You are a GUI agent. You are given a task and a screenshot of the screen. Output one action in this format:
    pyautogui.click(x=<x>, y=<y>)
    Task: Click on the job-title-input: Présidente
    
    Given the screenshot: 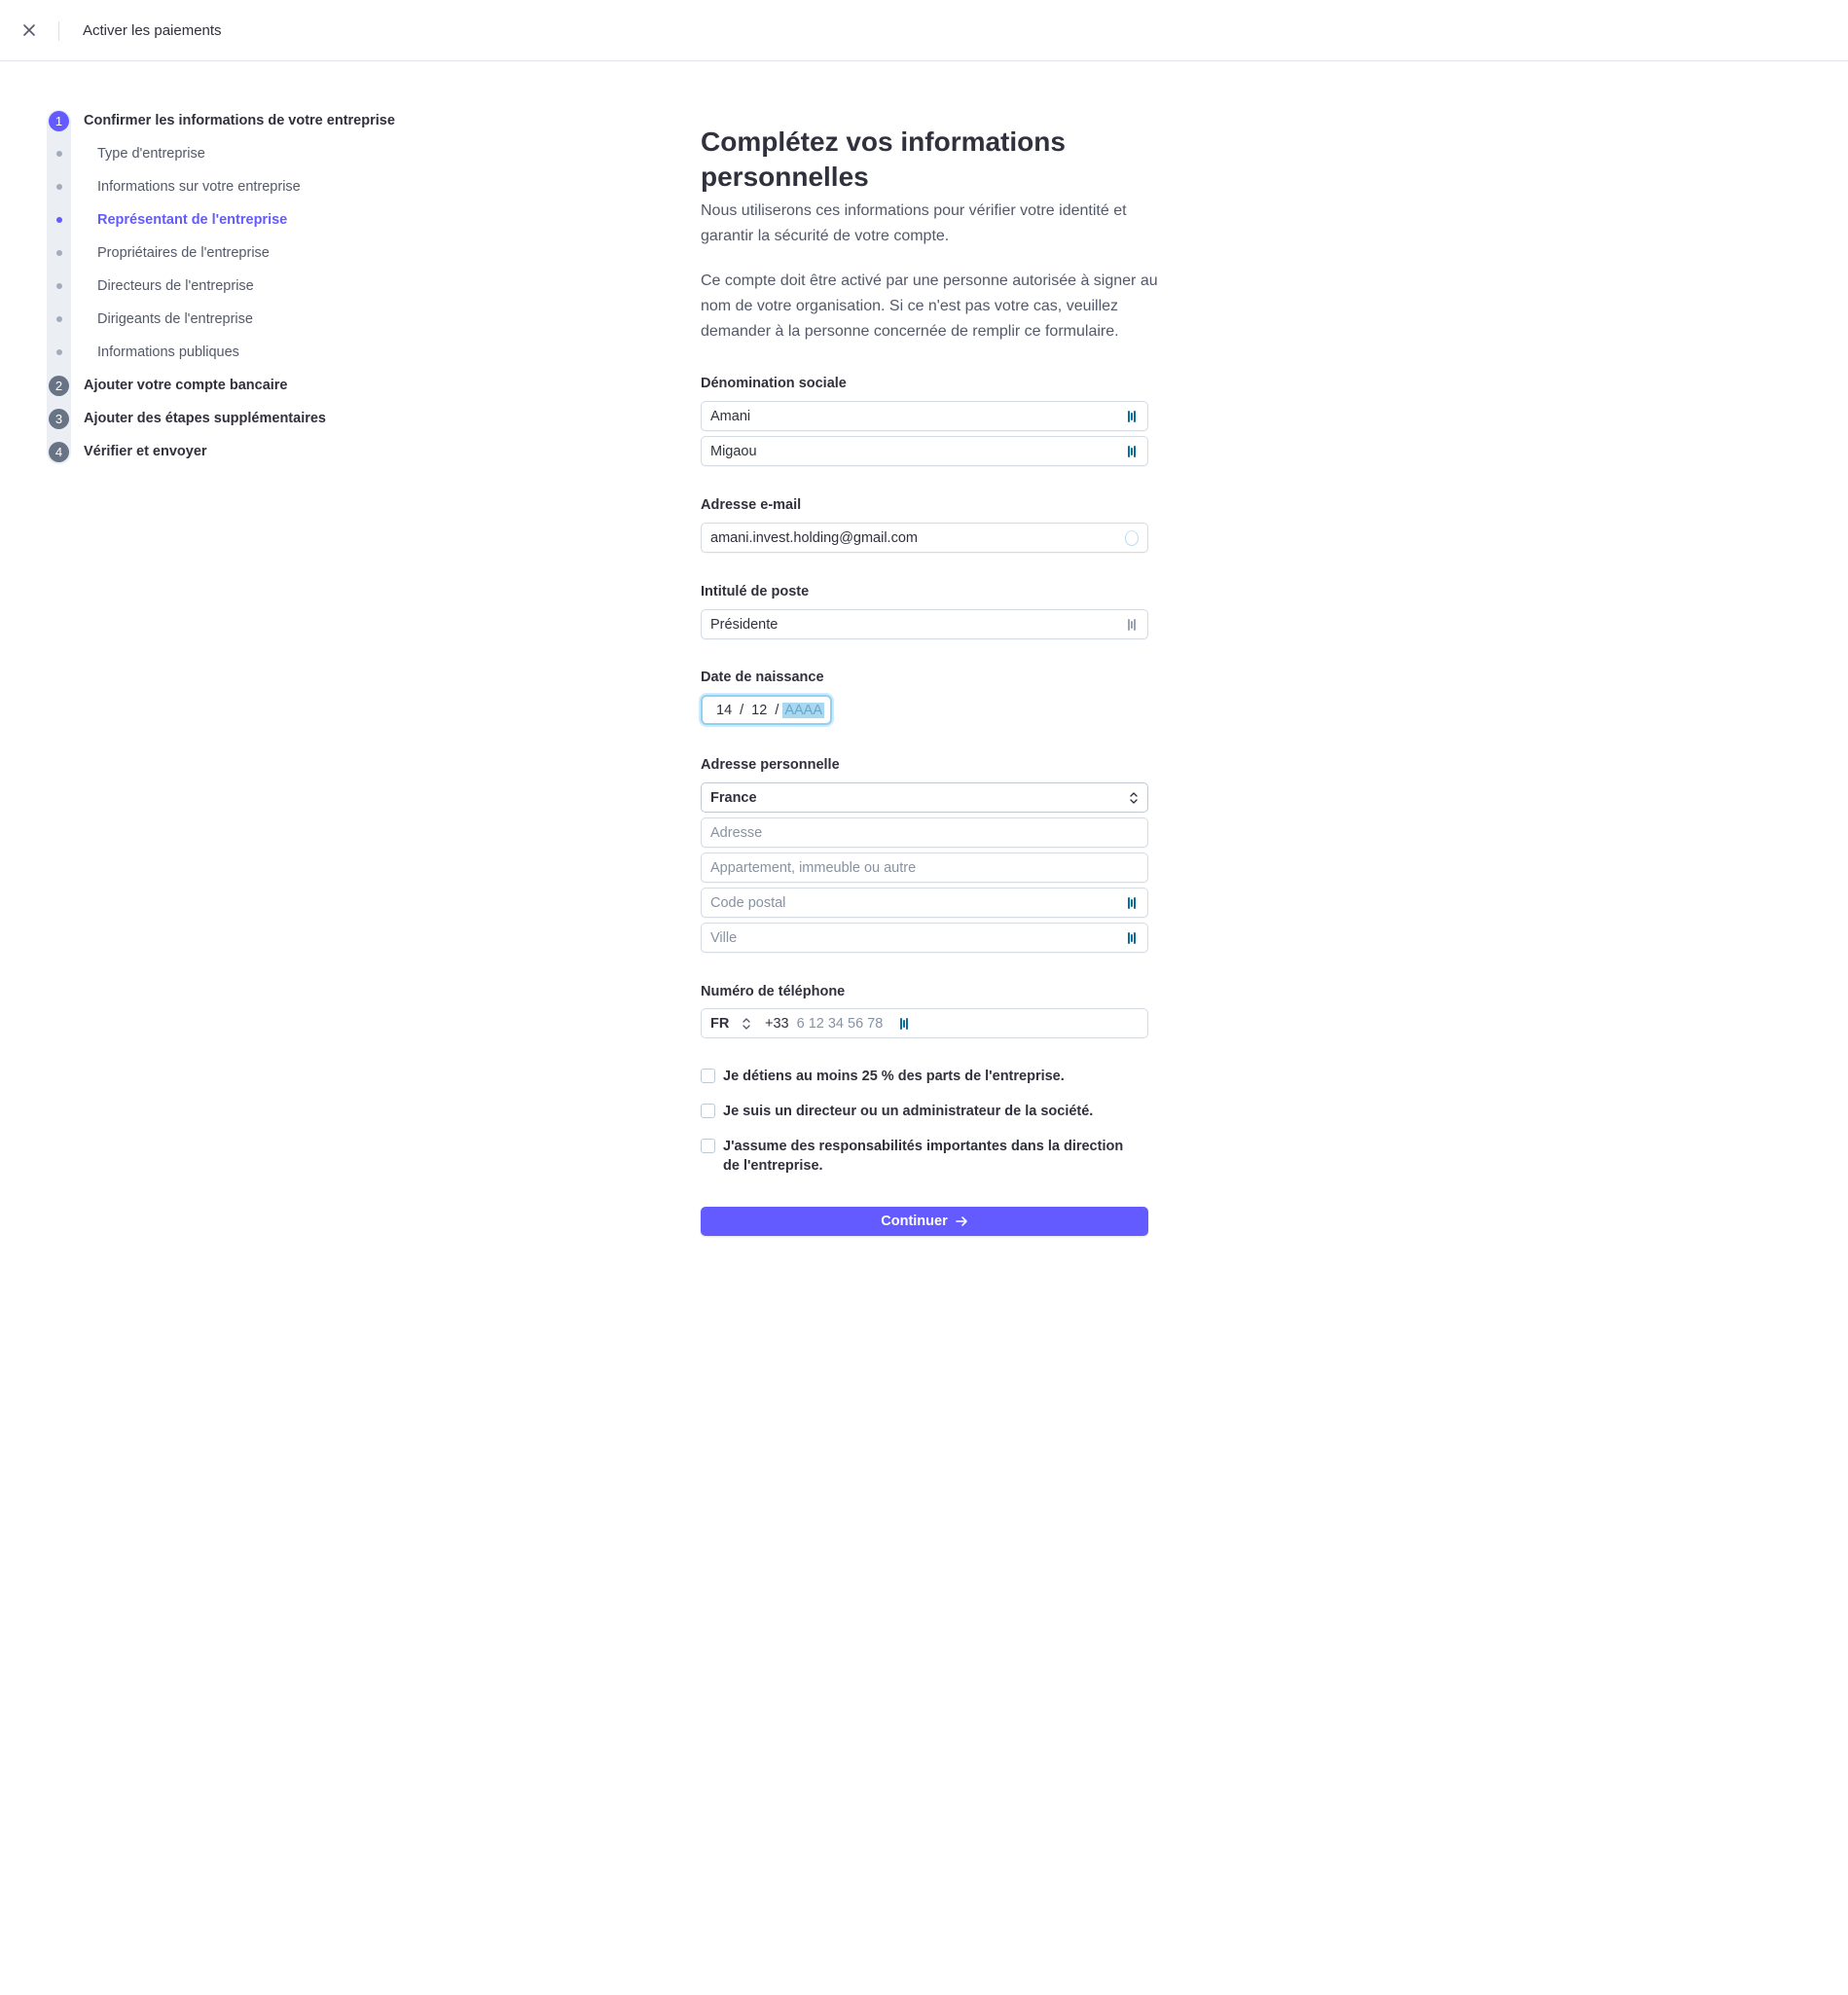 What is the action you would take?
    pyautogui.click(x=924, y=624)
    